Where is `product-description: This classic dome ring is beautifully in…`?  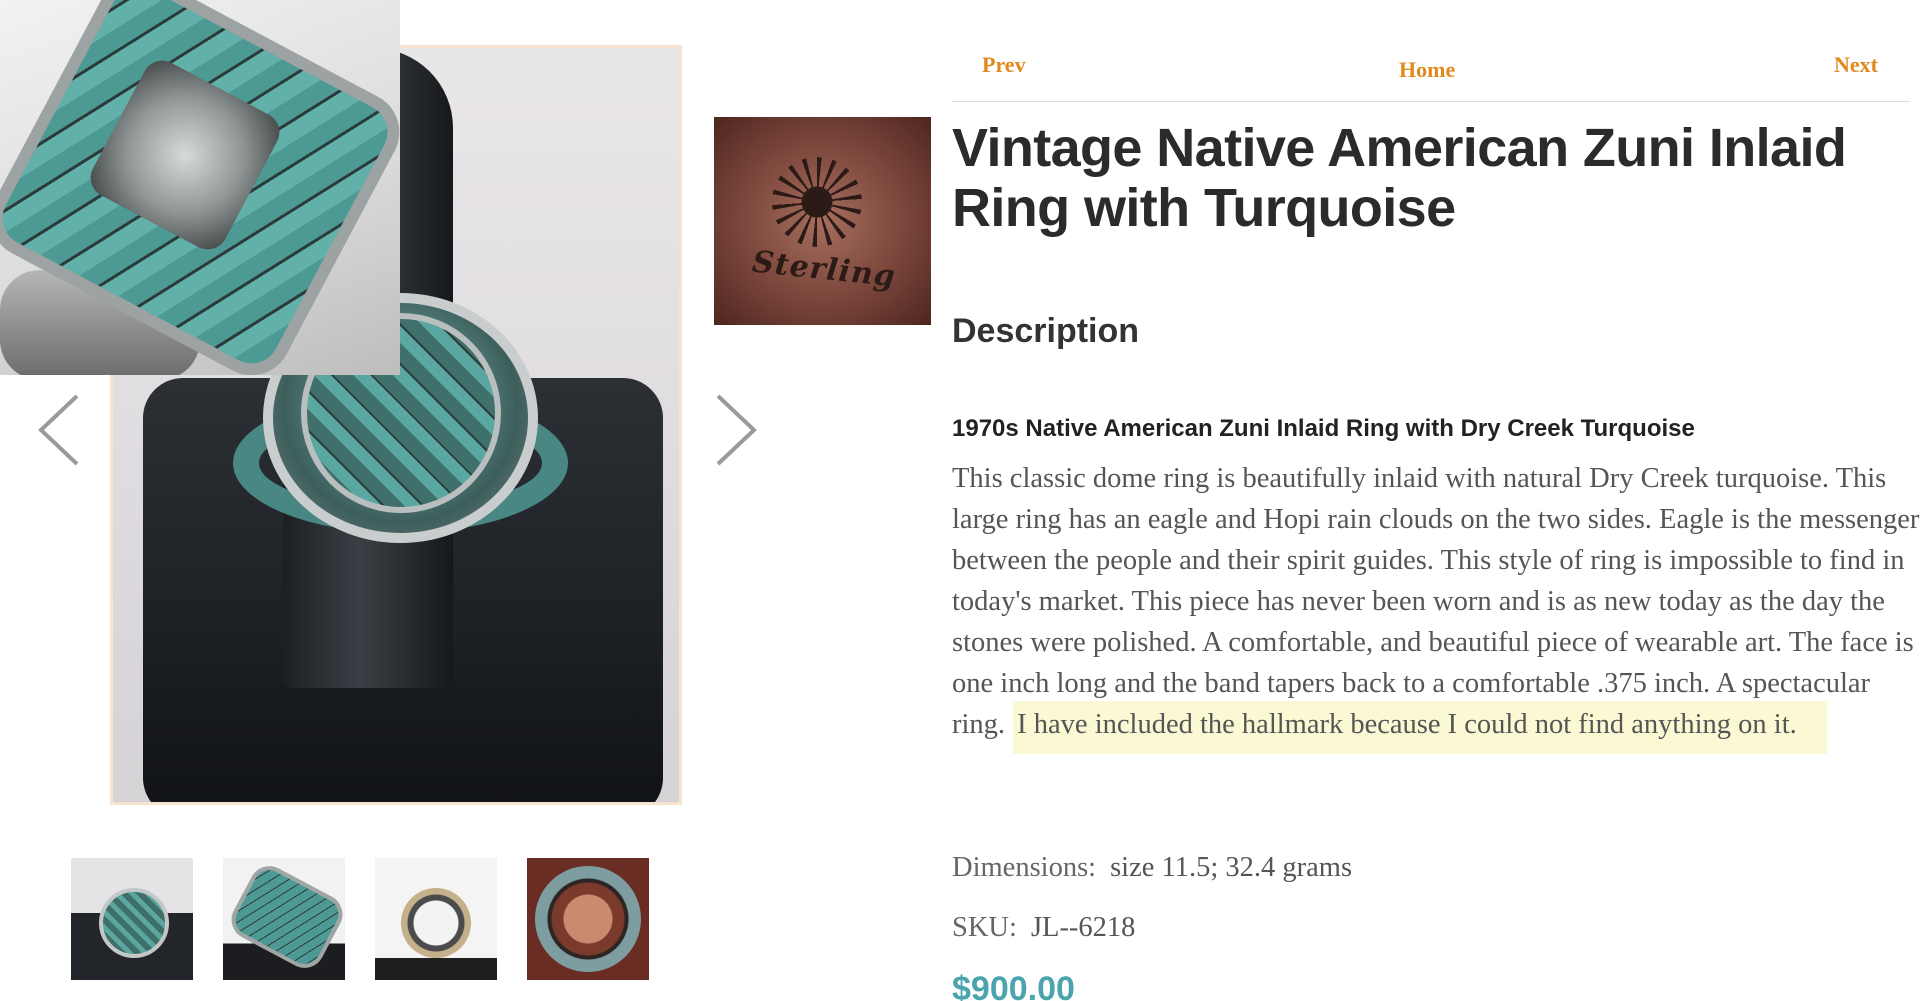
product-description: This classic dome ring is beautifully in… is located at coordinates (1436, 606).